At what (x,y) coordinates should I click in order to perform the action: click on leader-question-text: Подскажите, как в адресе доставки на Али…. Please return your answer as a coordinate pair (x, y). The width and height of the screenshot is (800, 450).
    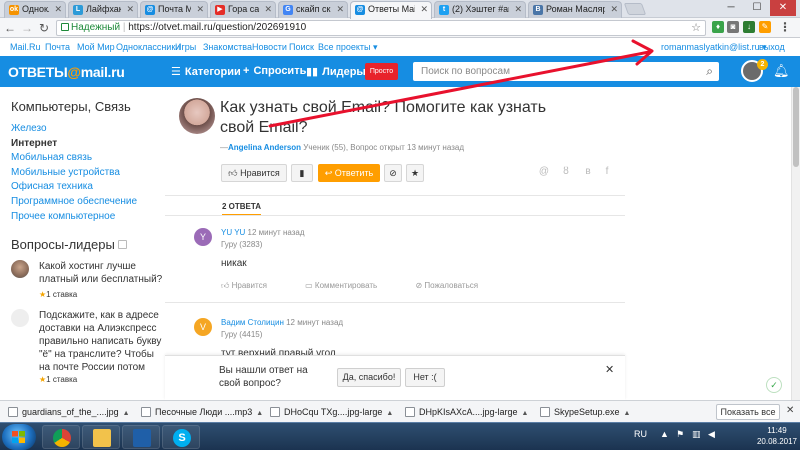
    Looking at the image, I should click on (101, 341).